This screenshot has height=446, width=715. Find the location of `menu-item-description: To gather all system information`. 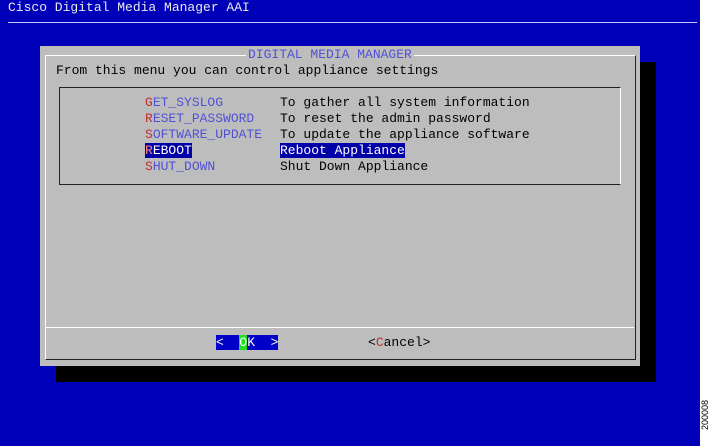

menu-item-description: To gather all system information is located at coordinates (405, 102).